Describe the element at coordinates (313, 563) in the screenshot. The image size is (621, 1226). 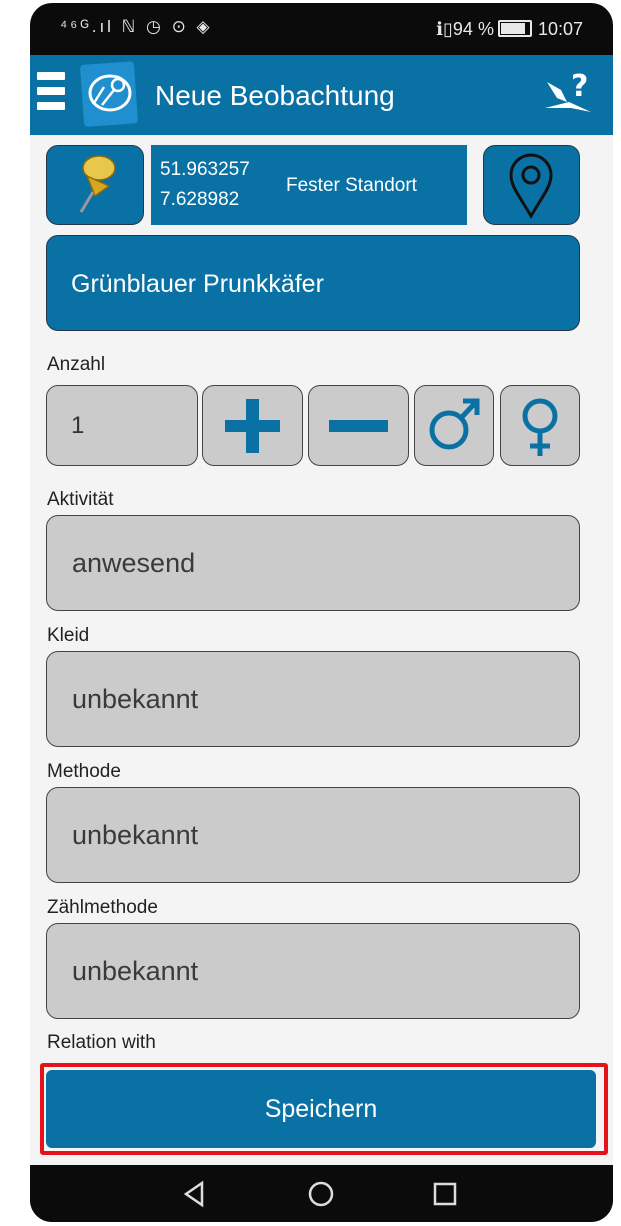
I see `activity-select: anwesend` at that location.